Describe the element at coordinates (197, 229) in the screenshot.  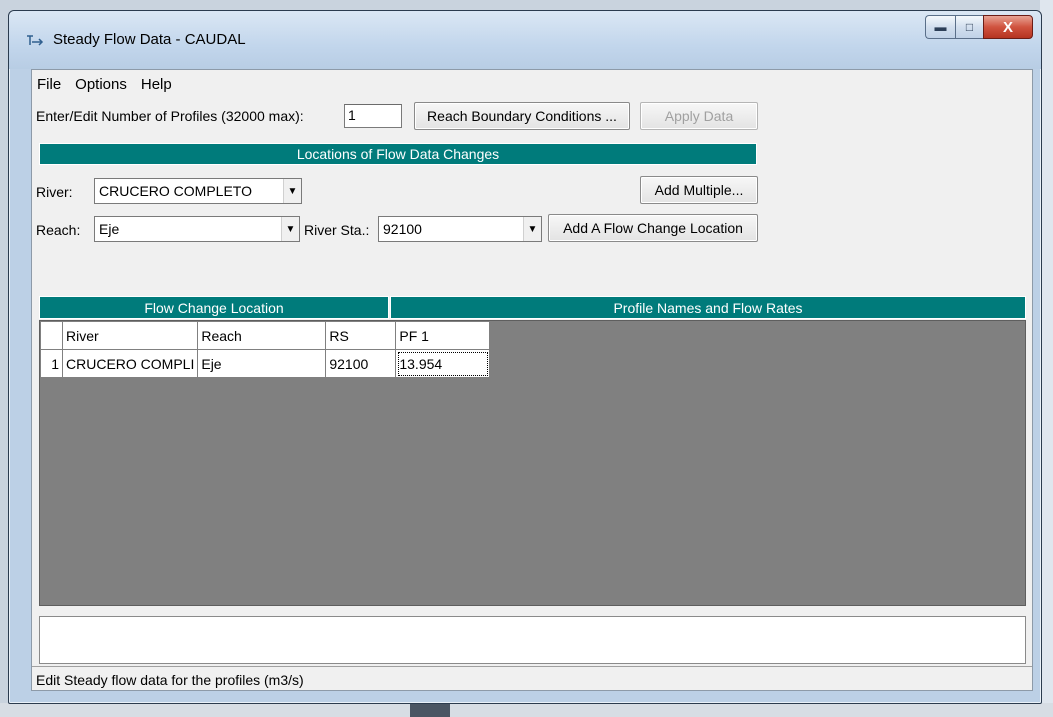
I see `reach-select: Eje ▼` at that location.